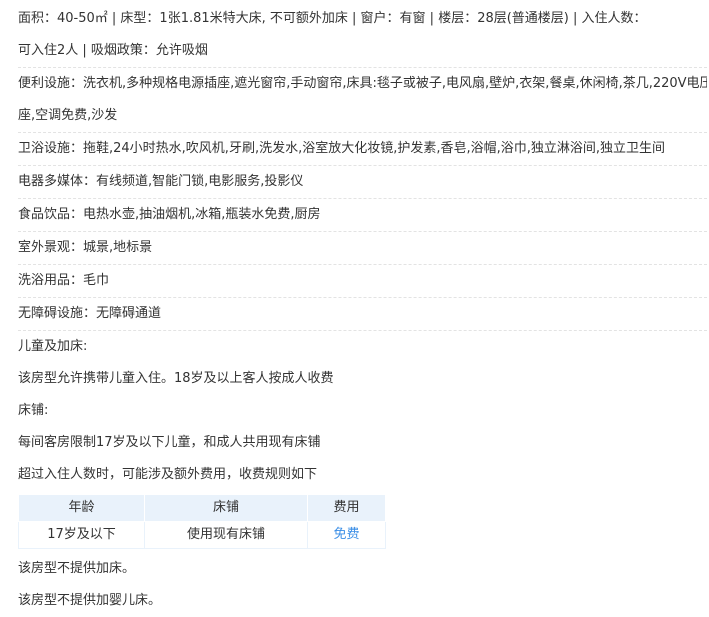  What do you see at coordinates (346, 535) in the screenshot?
I see `cell-fee: 免费` at bounding box center [346, 535].